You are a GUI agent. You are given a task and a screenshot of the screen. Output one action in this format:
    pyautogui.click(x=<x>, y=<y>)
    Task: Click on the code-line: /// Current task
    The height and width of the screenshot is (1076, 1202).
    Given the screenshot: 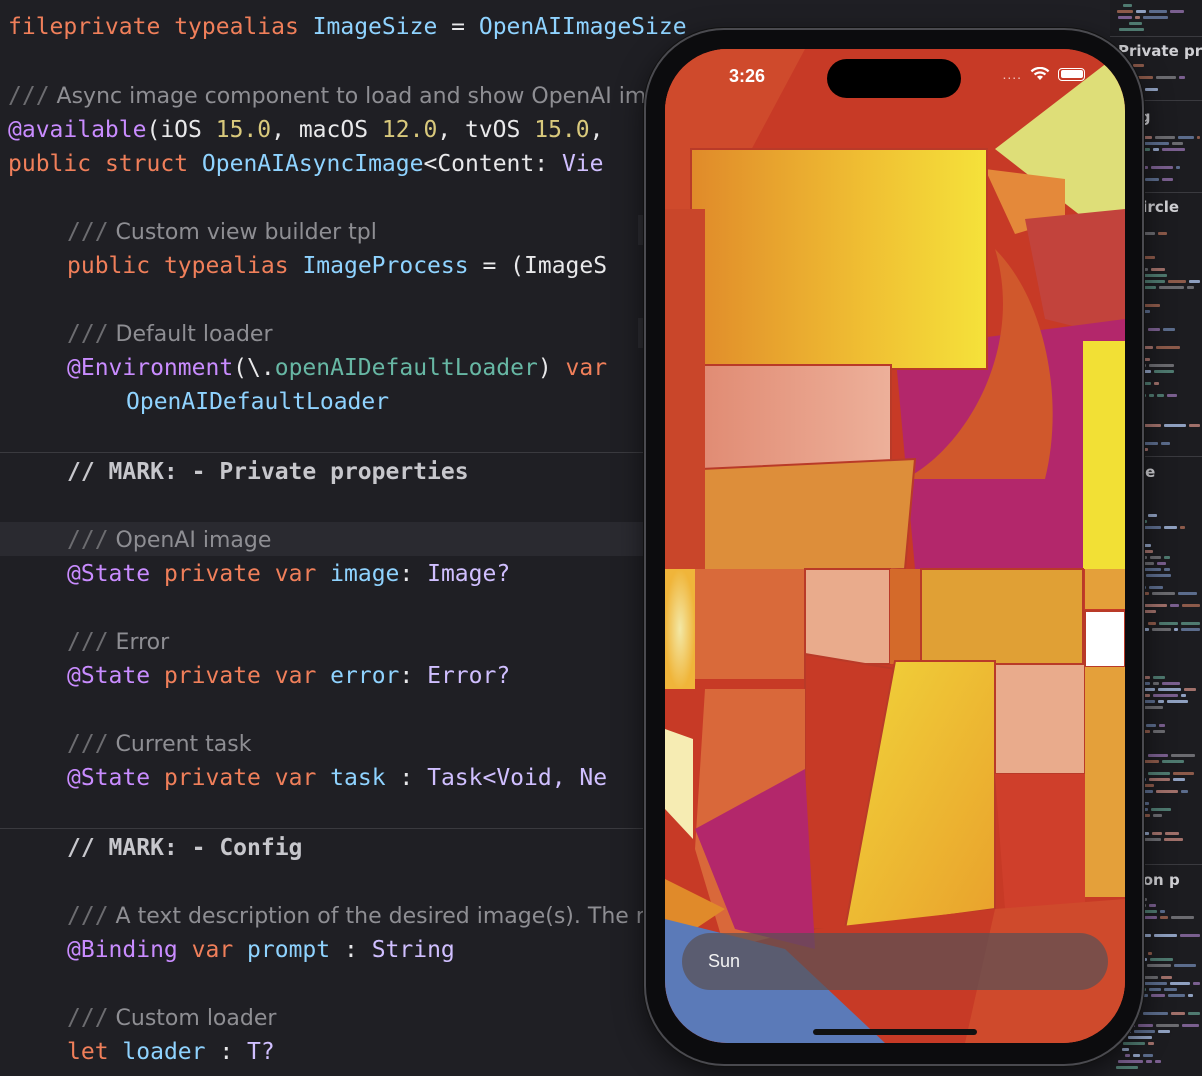 What is the action you would take?
    pyautogui.click(x=125, y=744)
    